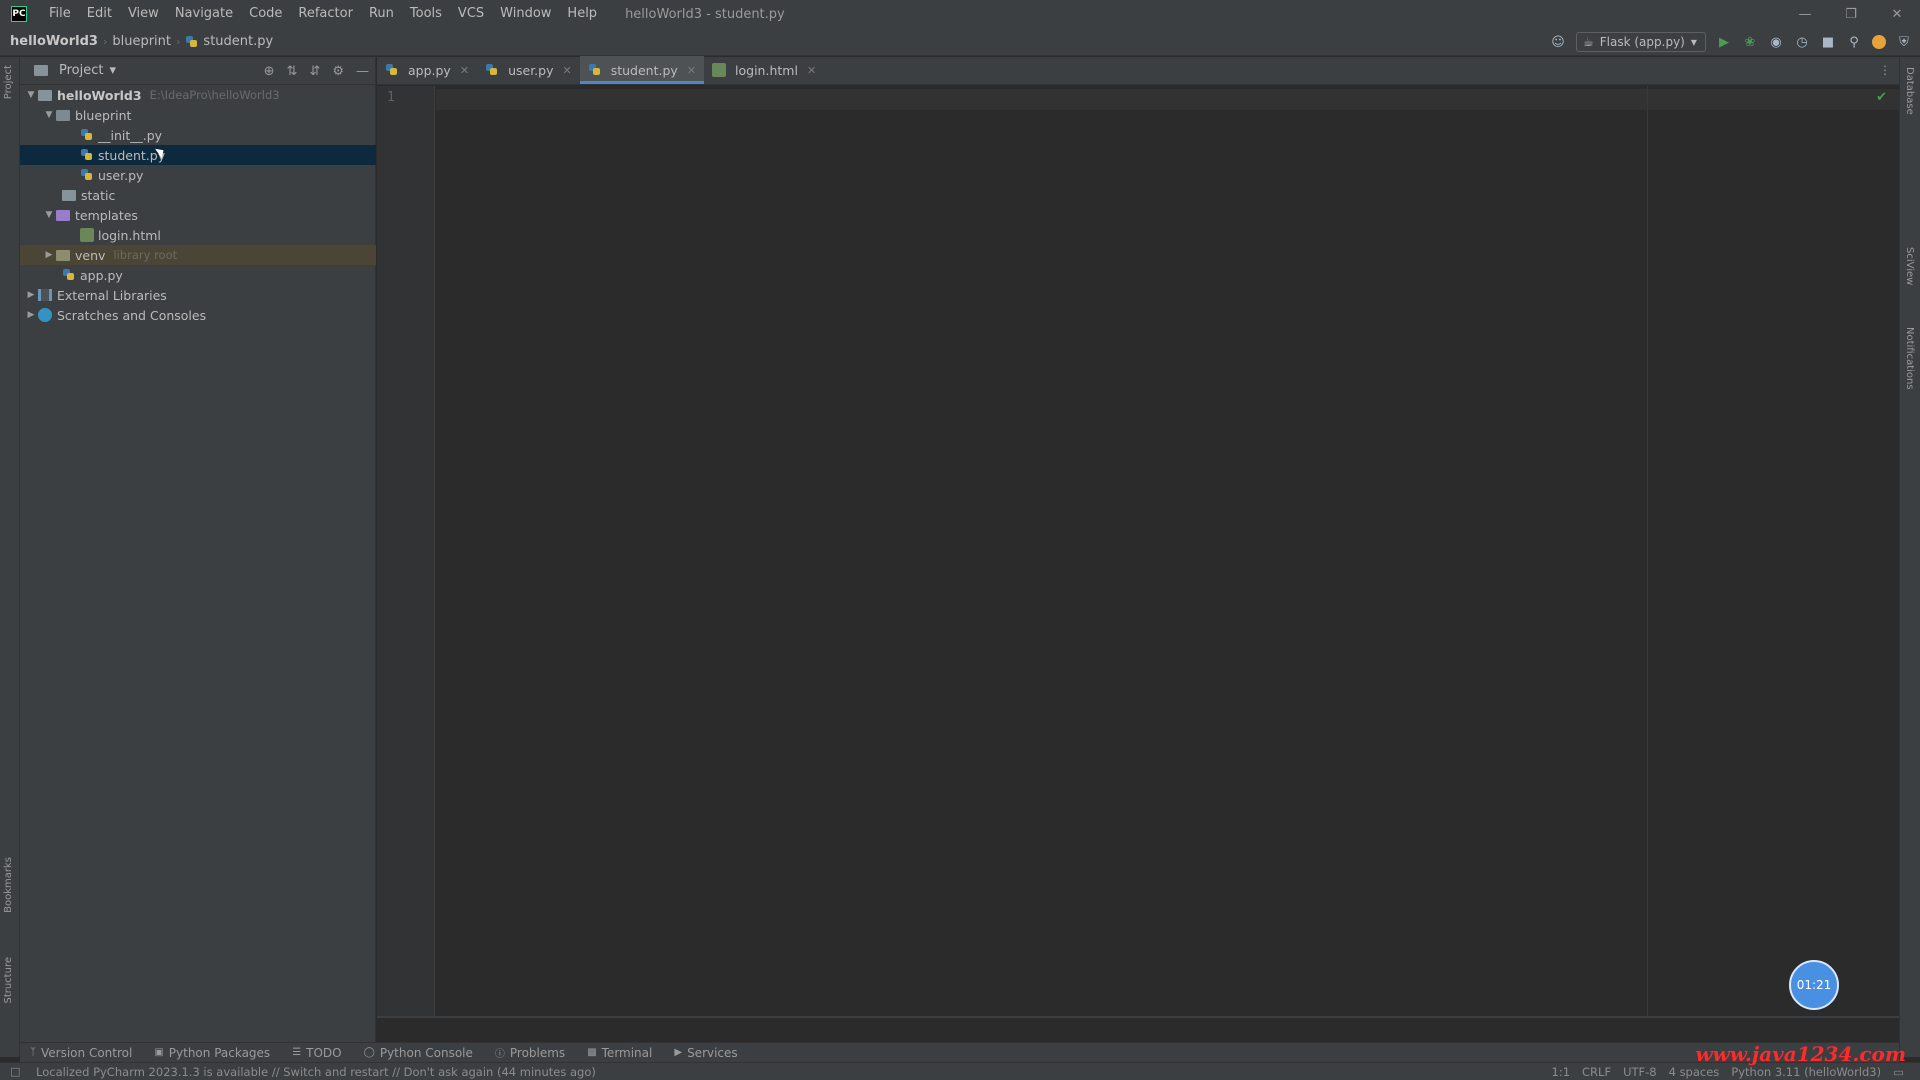  I want to click on tab-label: student.py, so click(644, 70).